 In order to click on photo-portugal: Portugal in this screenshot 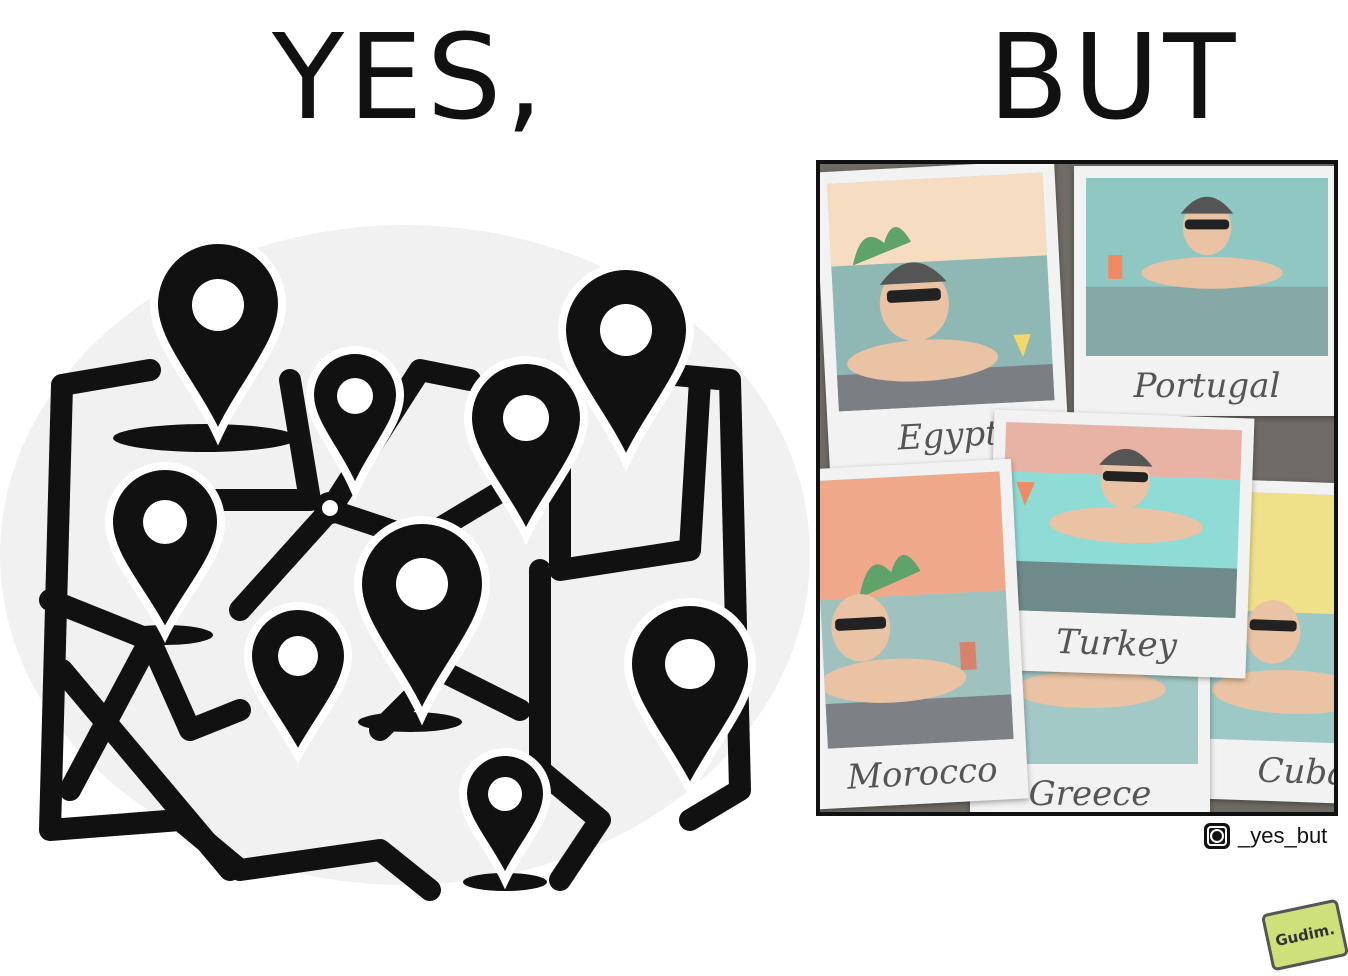, I will do `click(1204, 291)`.